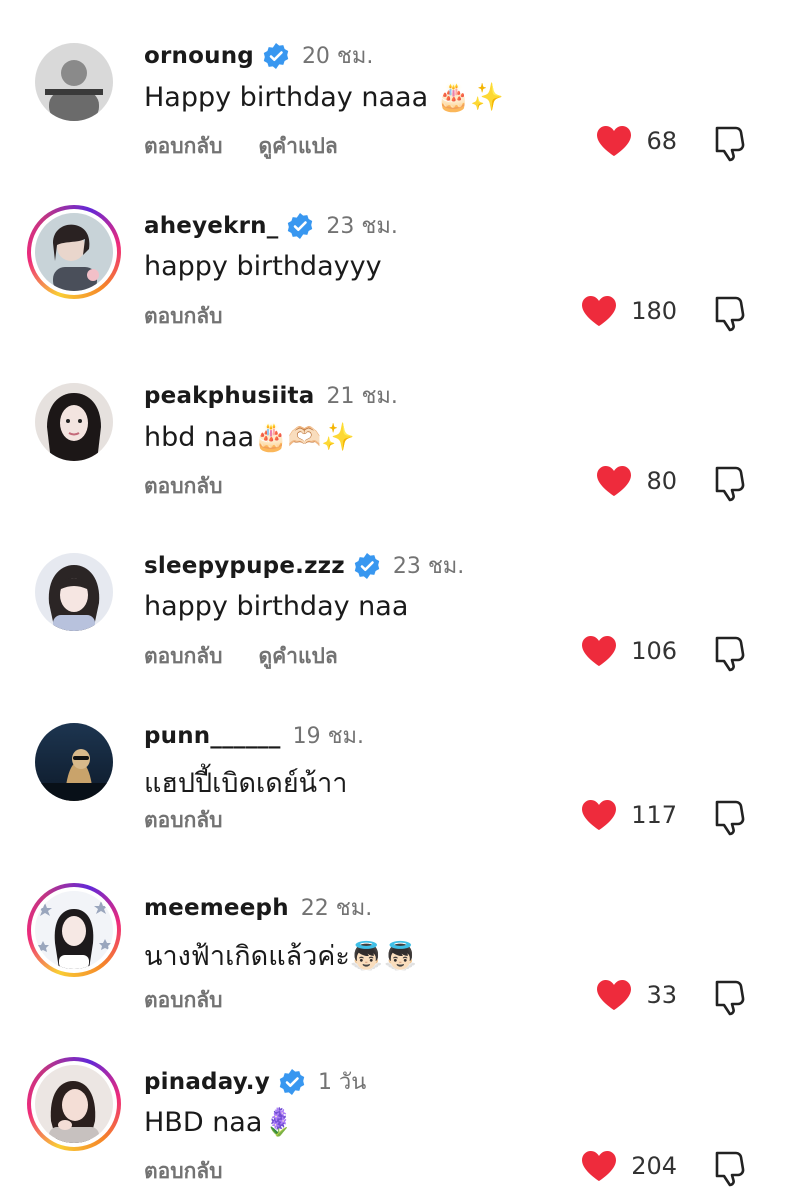 The width and height of the screenshot is (792, 1200). I want to click on comment-item: pinaday.y 1 วัน HBD naa🪻 ตอบกลับ 204, so click(396, 1108).